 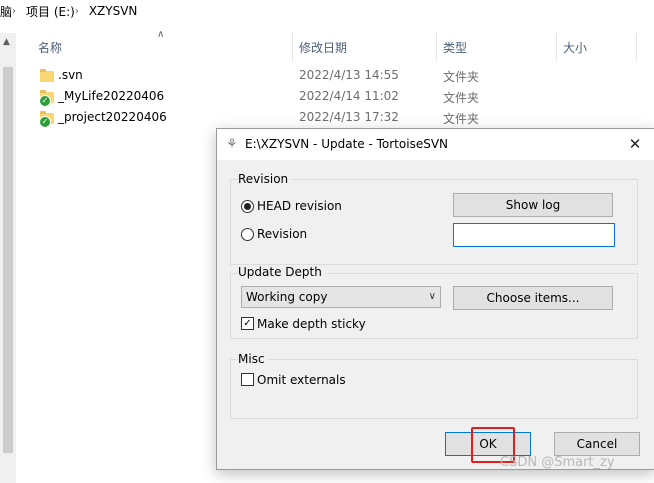 I want to click on omit-externals-checkbox, so click(x=247, y=379).